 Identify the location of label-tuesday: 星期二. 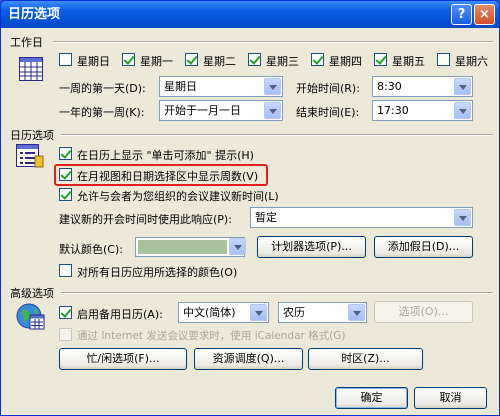
(219, 61).